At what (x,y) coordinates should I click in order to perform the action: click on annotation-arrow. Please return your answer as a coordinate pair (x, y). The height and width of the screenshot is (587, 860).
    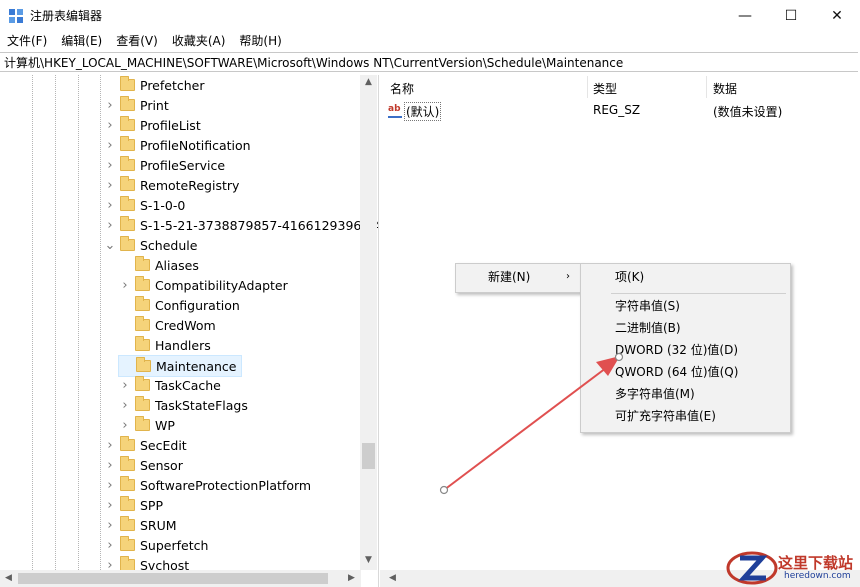
    Looking at the image, I should click on (531, 423).